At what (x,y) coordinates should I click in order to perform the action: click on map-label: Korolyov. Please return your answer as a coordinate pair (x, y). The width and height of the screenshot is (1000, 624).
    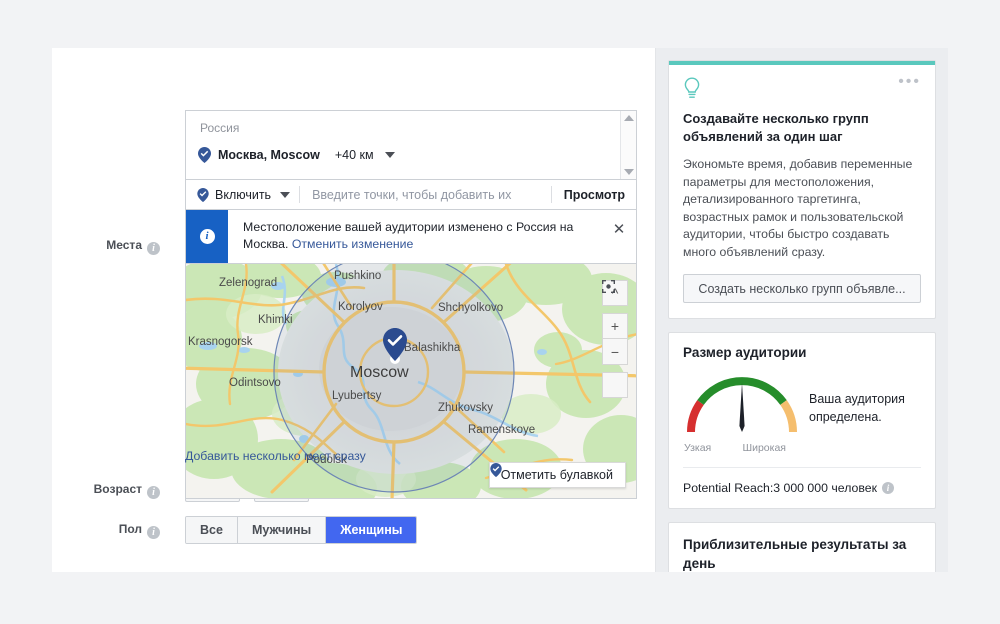
    Looking at the image, I should click on (360, 307).